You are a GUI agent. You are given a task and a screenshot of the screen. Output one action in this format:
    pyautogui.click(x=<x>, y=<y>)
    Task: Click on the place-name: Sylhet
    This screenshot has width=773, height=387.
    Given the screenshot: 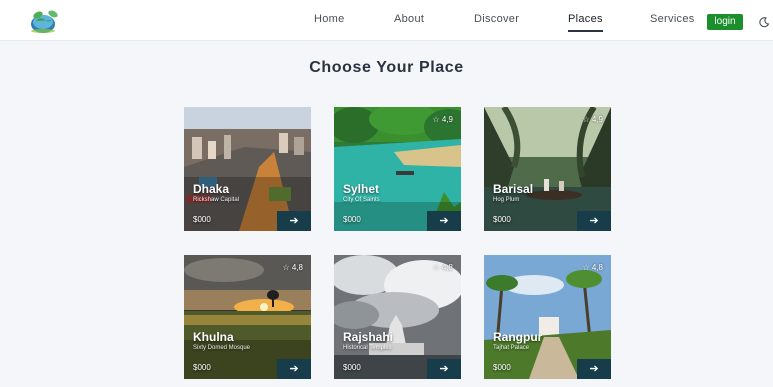 What is the action you would take?
    pyautogui.click(x=361, y=189)
    